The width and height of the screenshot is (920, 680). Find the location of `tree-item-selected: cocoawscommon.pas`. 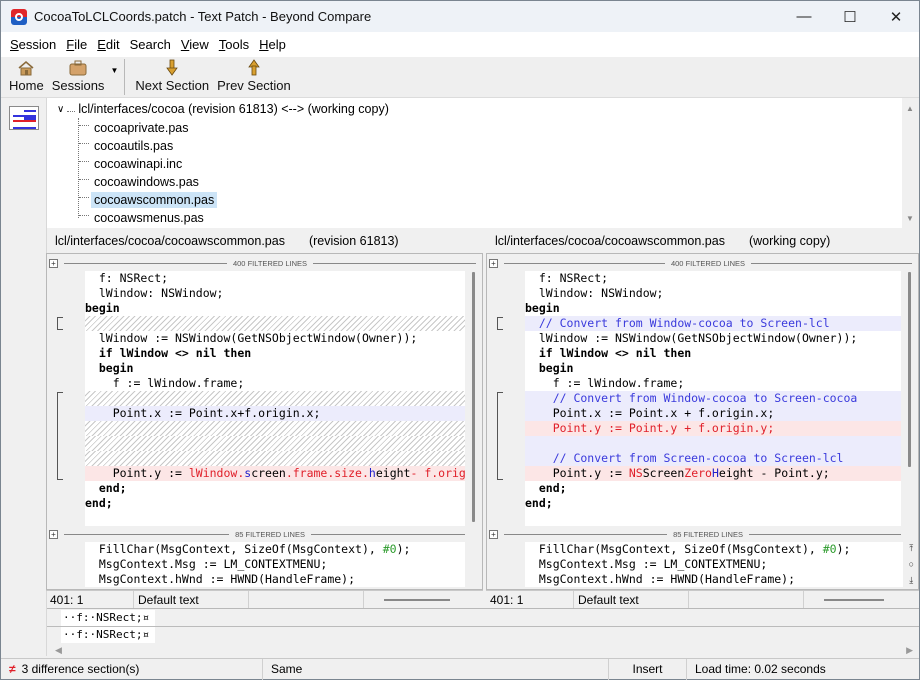

tree-item-selected: cocoawscommon.pas is located at coordinates (148, 200).